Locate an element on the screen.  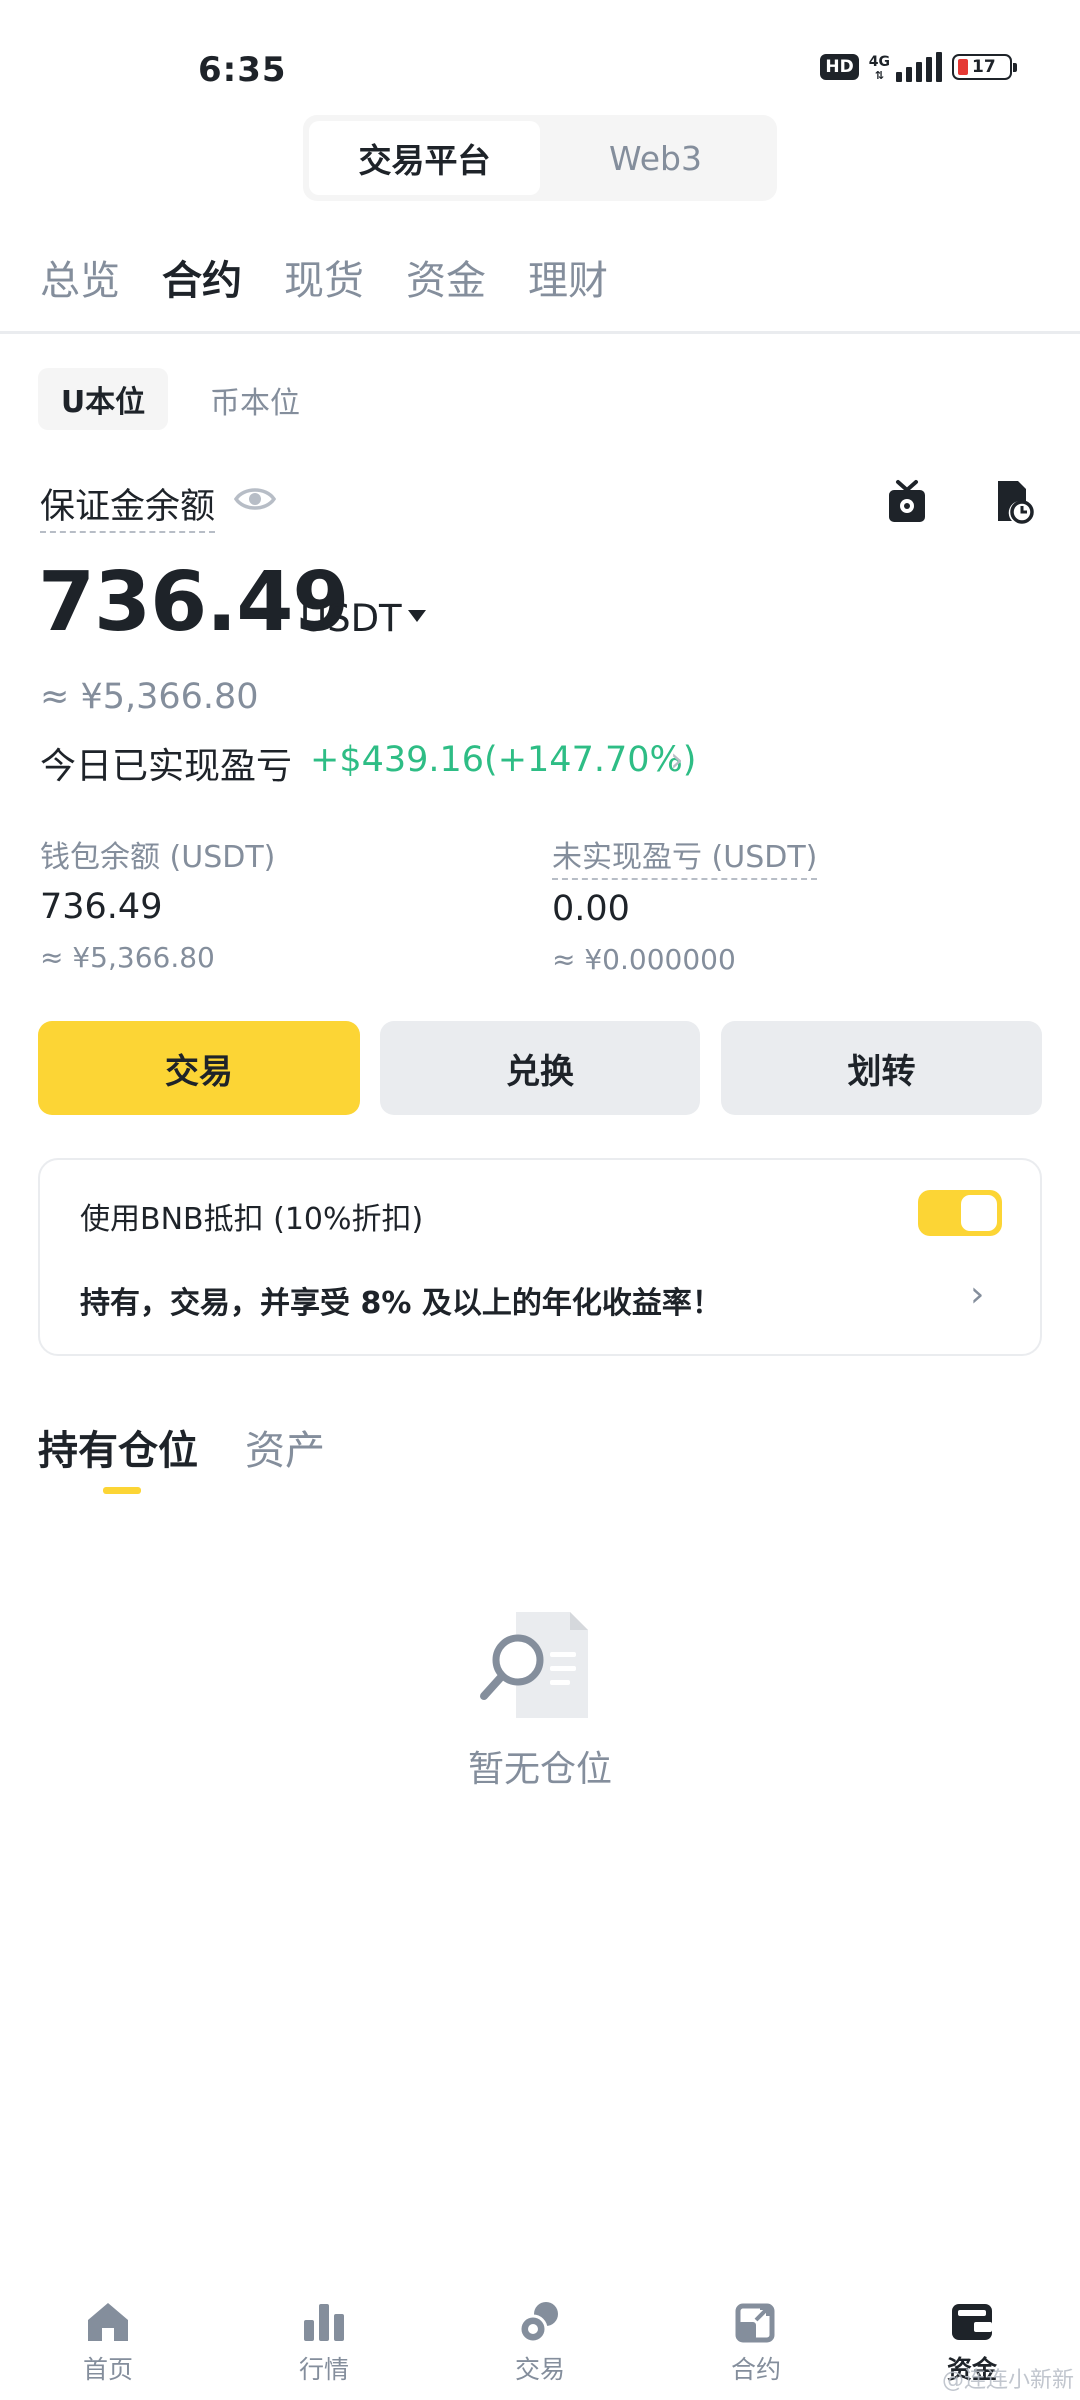
tab-assets: 资产 is located at coordinates (285, 1447).